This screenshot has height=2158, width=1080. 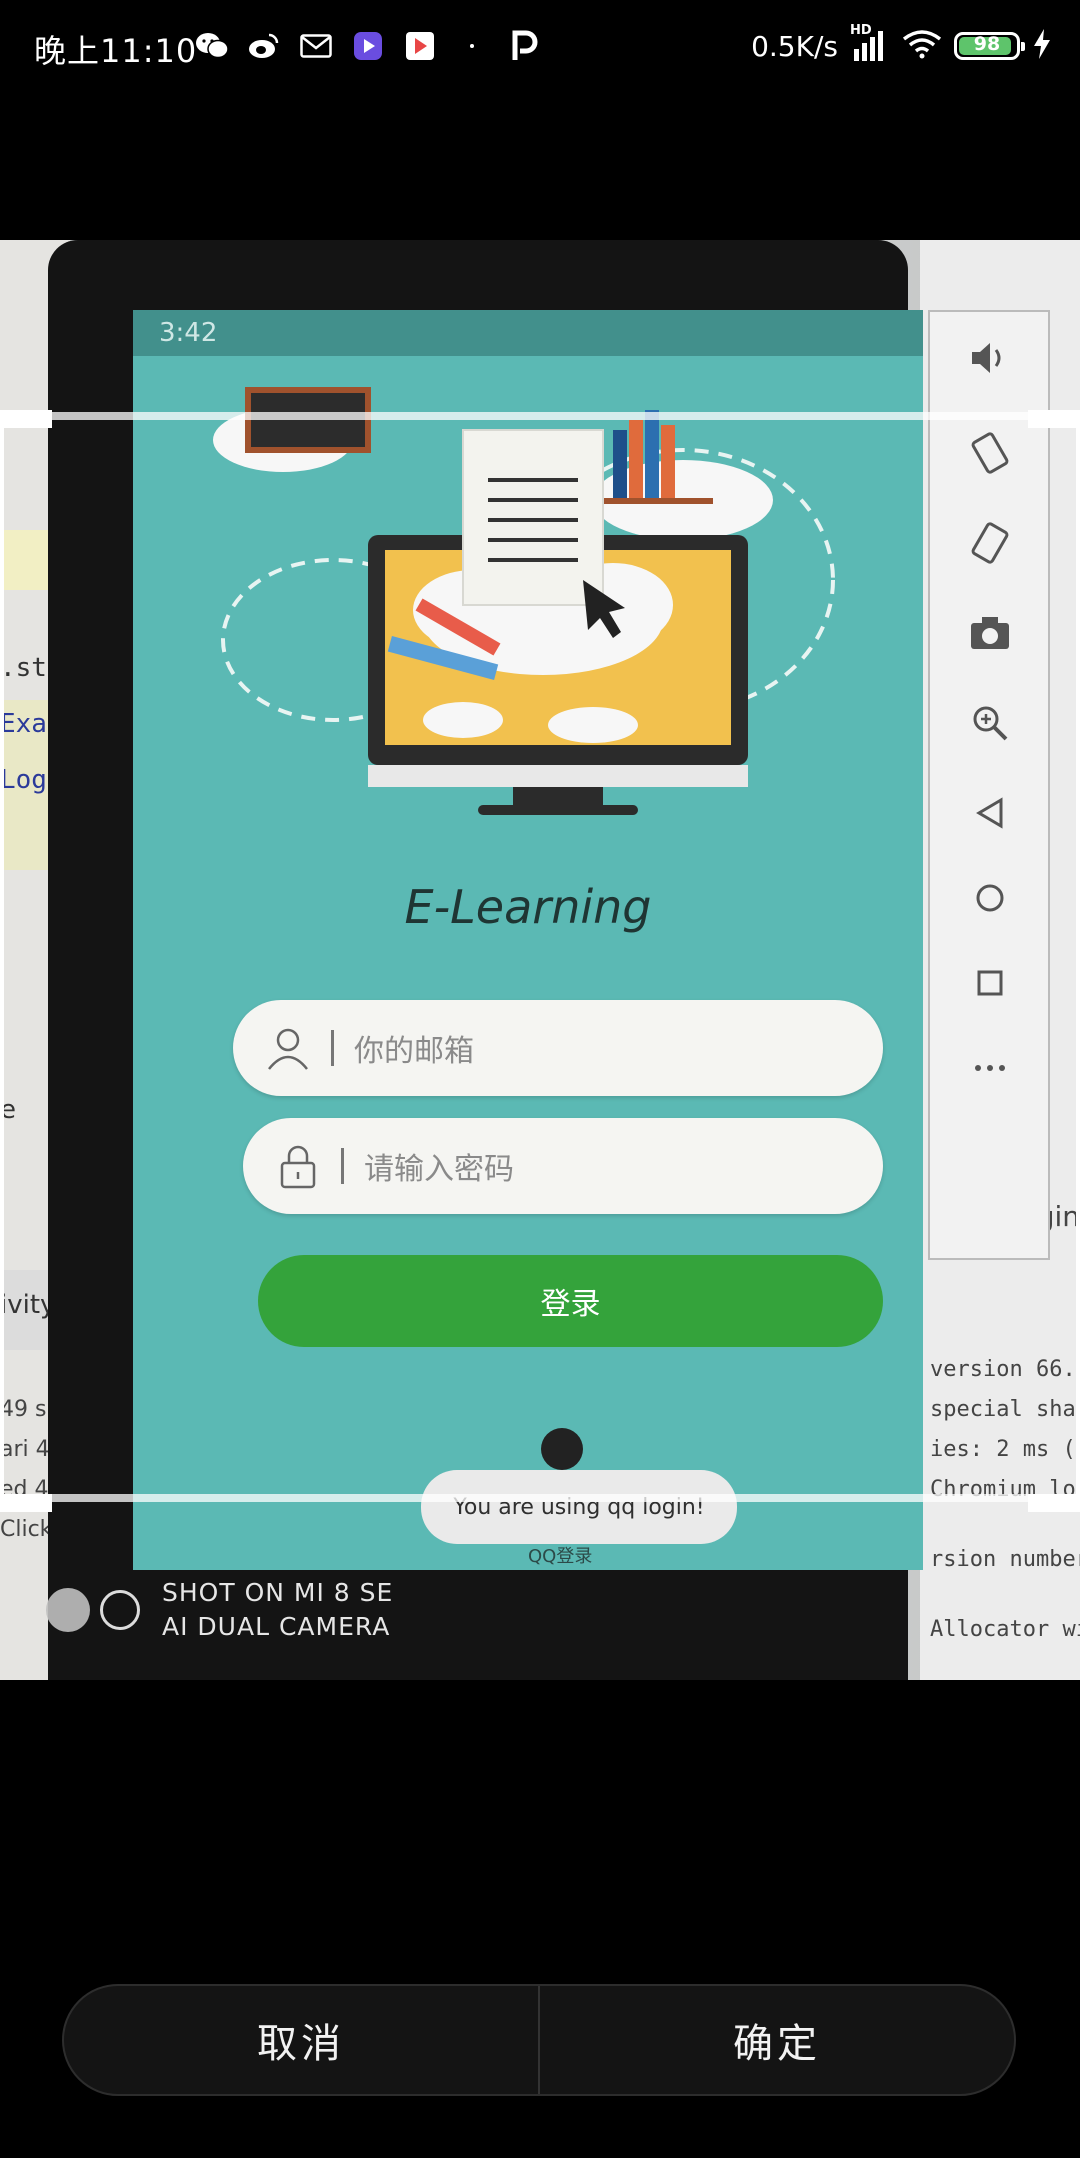 I want to click on more-icon, so click(x=990, y=1068).